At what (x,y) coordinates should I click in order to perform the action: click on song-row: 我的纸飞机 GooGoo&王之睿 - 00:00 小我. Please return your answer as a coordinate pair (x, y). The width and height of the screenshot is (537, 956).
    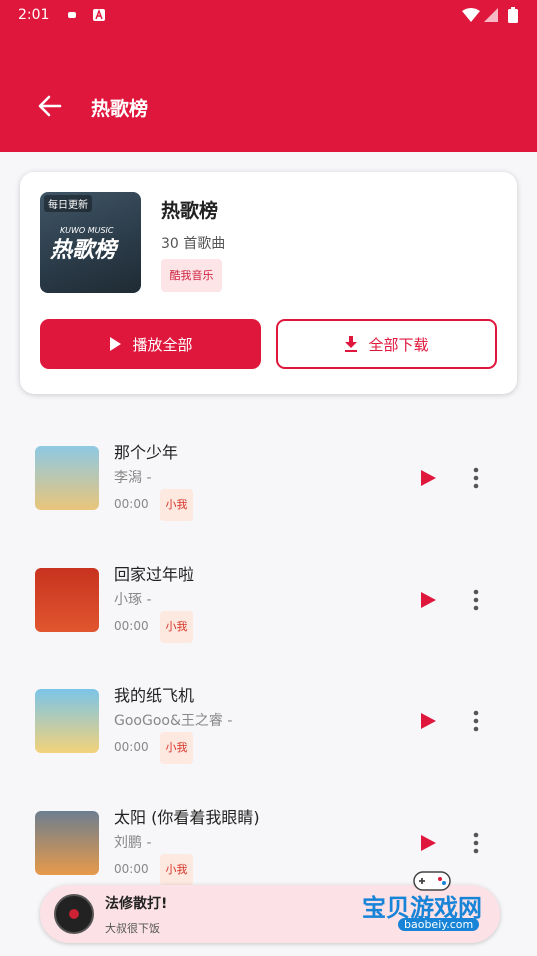
    Looking at the image, I should click on (268, 735).